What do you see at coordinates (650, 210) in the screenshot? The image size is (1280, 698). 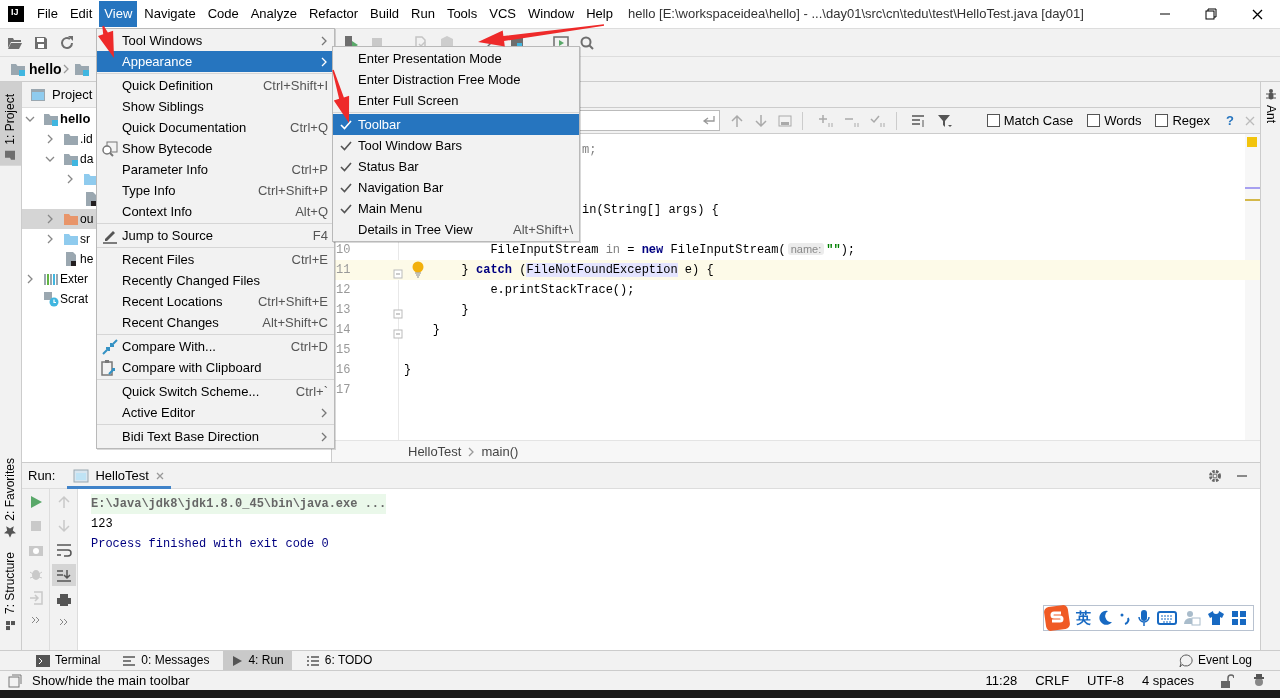 I see `code-line: in(String[] args) {` at bounding box center [650, 210].